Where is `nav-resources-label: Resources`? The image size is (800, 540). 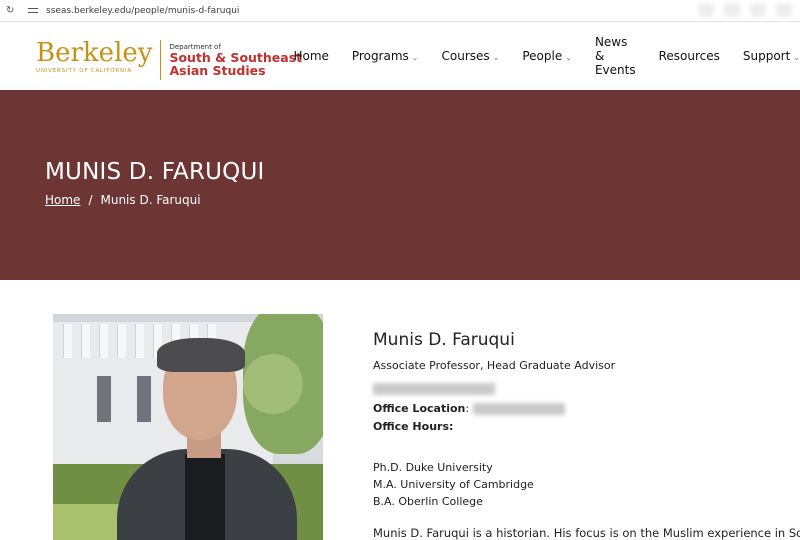
nav-resources-label: Resources is located at coordinates (689, 56).